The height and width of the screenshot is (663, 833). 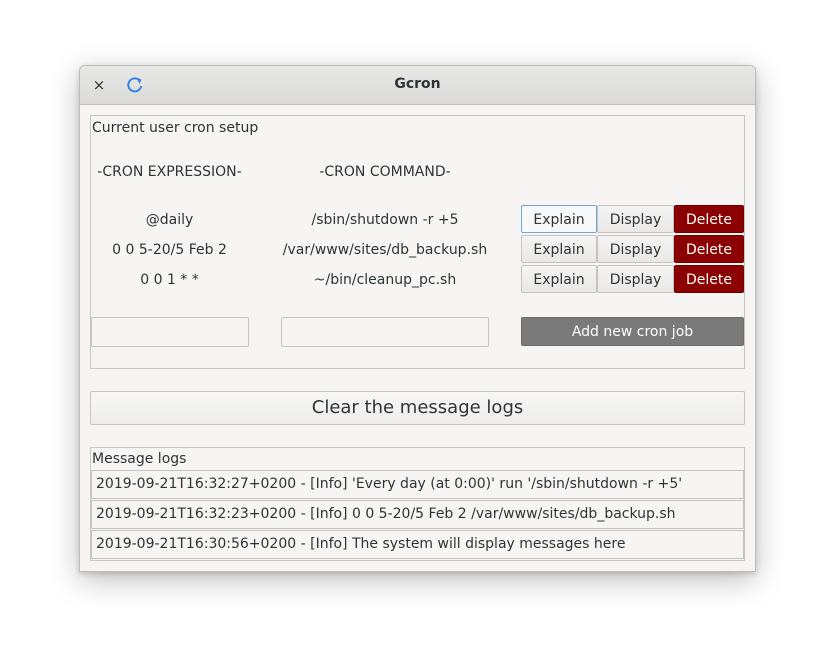 I want to click on expression-header: -CRON EXPRESSION-, so click(x=169, y=172).